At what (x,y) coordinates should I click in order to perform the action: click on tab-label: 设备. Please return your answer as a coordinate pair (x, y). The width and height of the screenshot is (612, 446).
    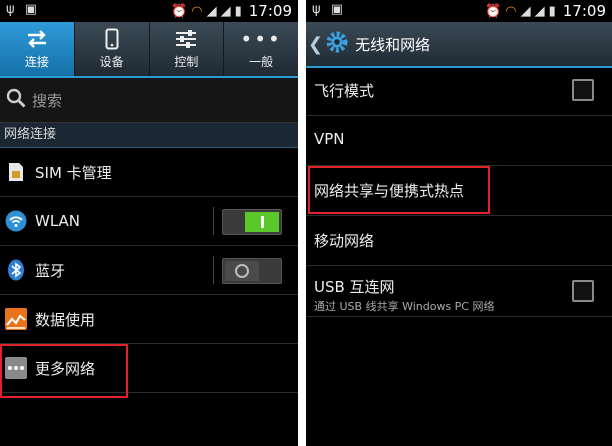
    Looking at the image, I should click on (111, 62).